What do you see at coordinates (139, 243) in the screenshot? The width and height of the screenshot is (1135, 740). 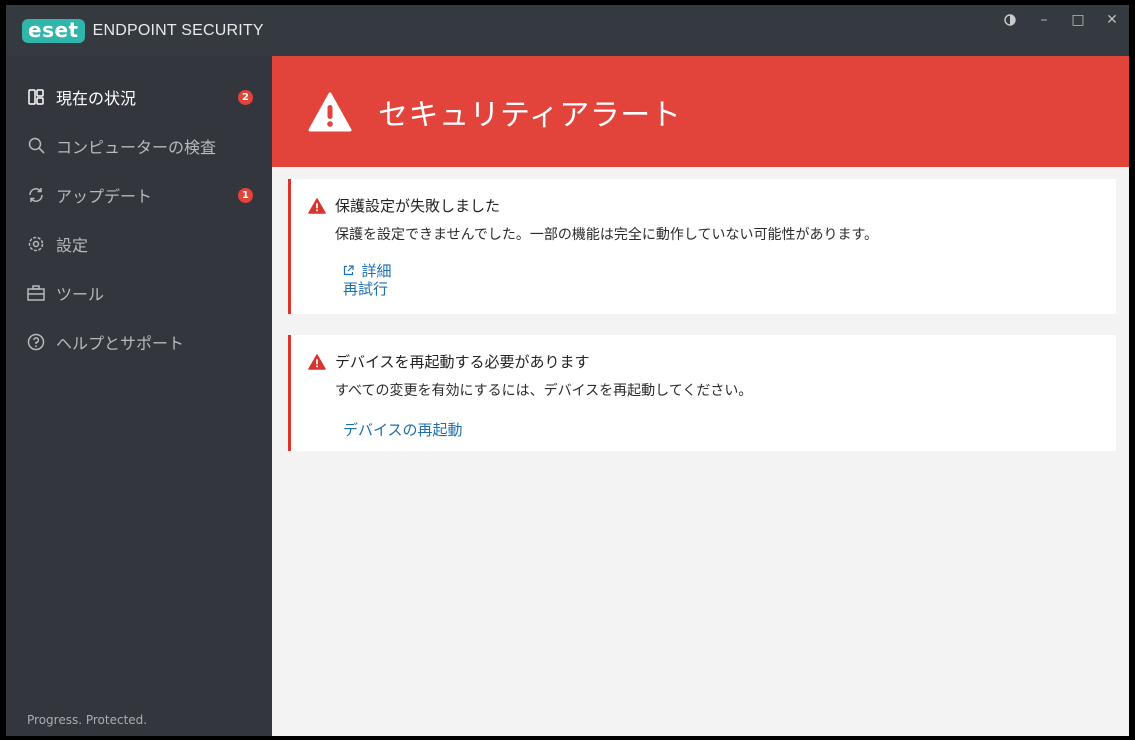 I see `sidebar-item-settings: 設定` at bounding box center [139, 243].